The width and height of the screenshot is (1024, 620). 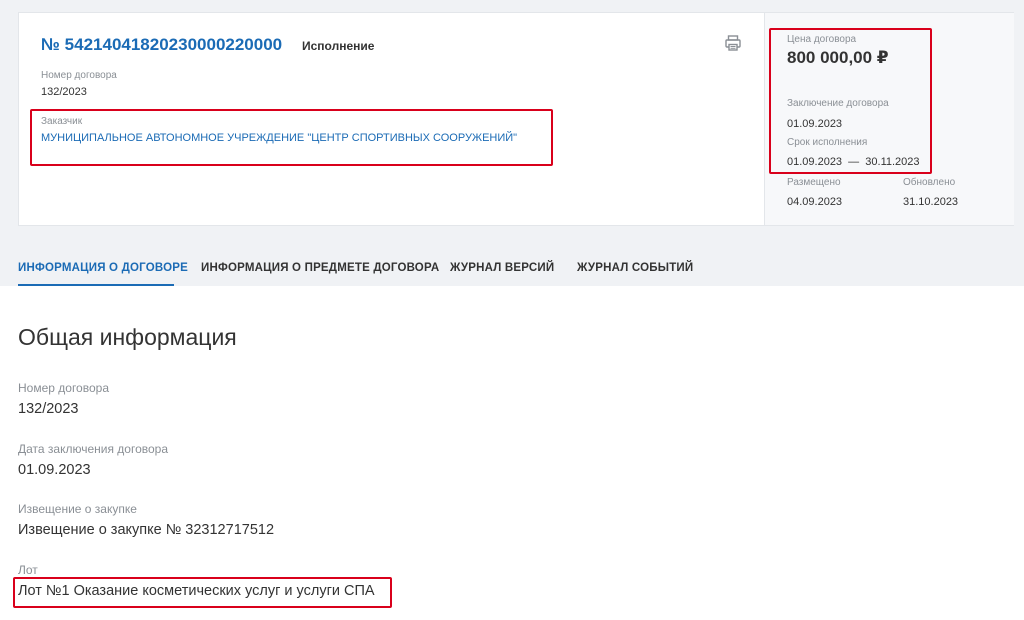 What do you see at coordinates (814, 182) in the screenshot?
I see `placed-label: Размещено` at bounding box center [814, 182].